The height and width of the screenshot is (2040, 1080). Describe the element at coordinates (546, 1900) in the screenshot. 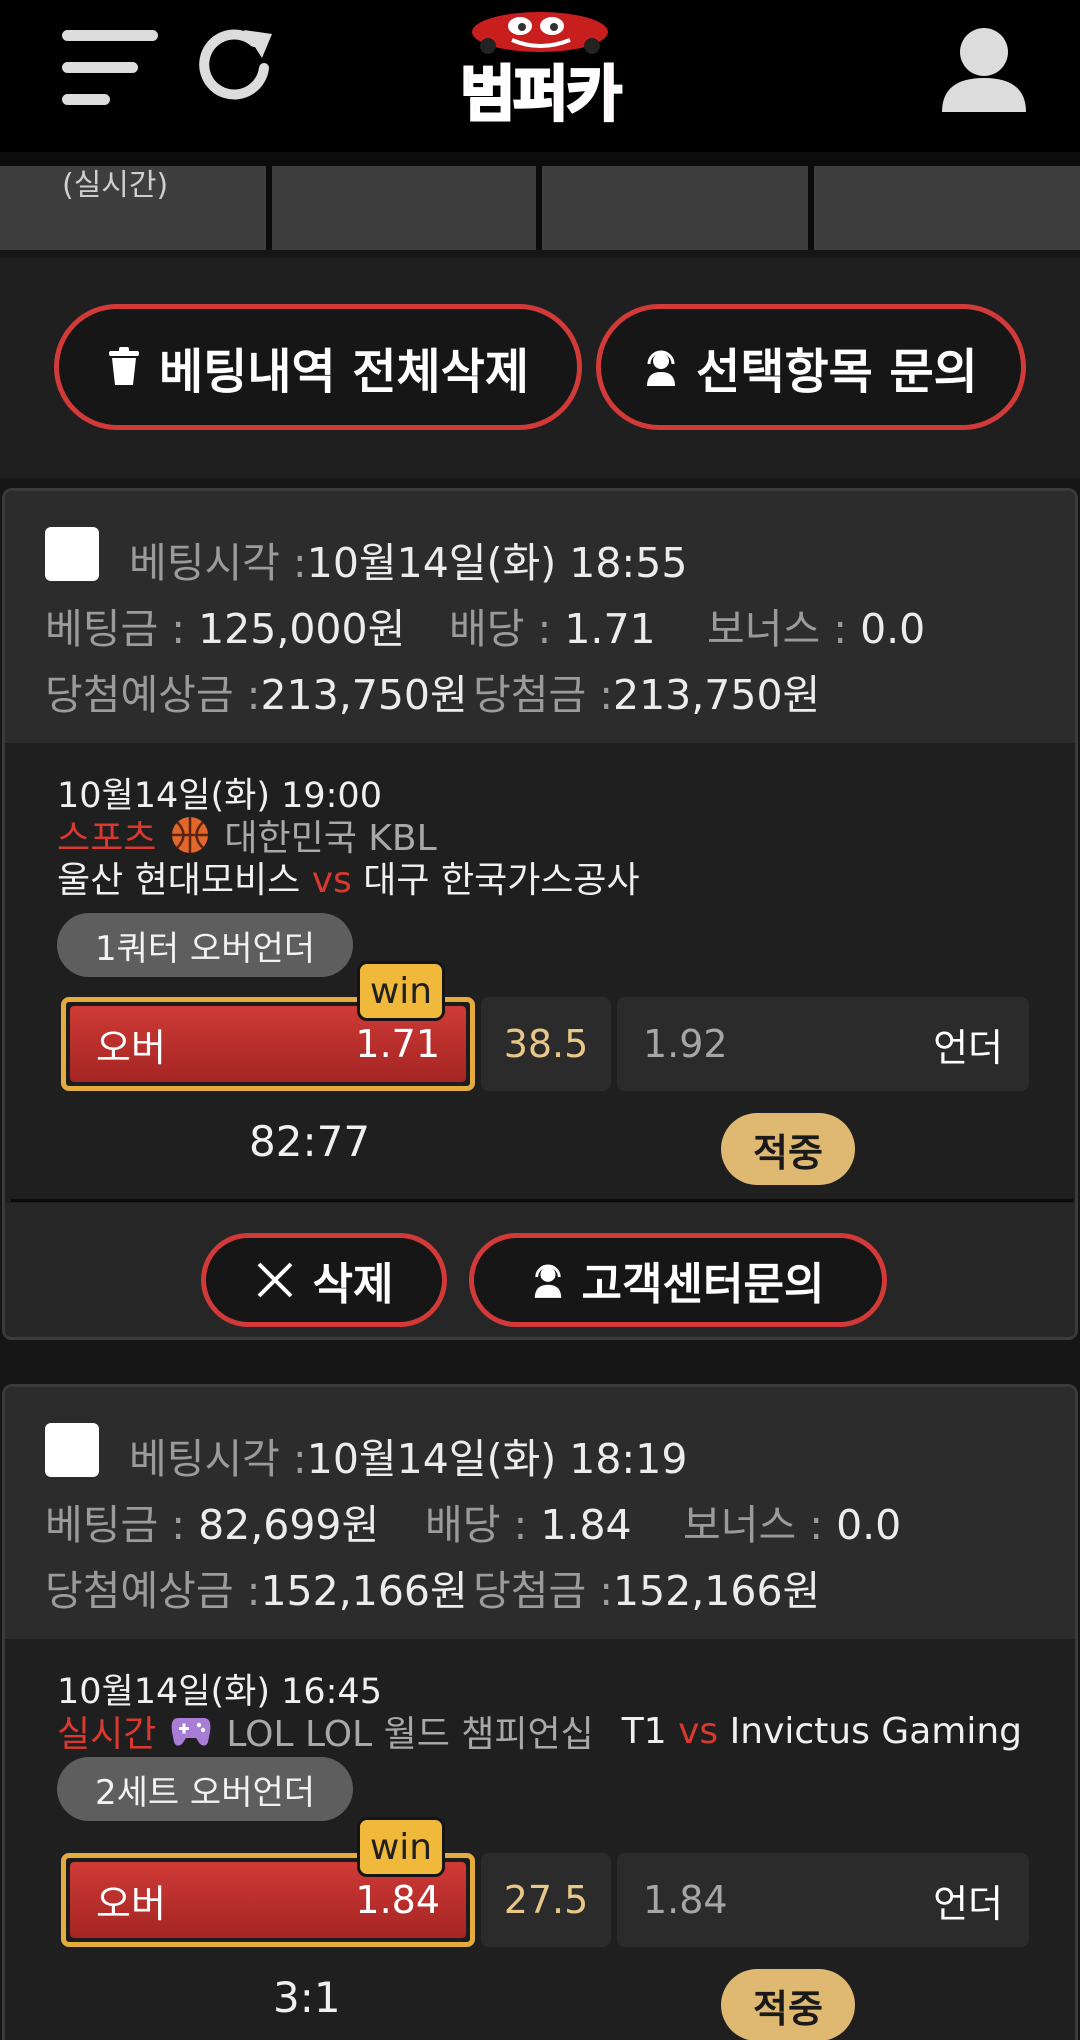

I see `handicap-line: 27.5` at that location.